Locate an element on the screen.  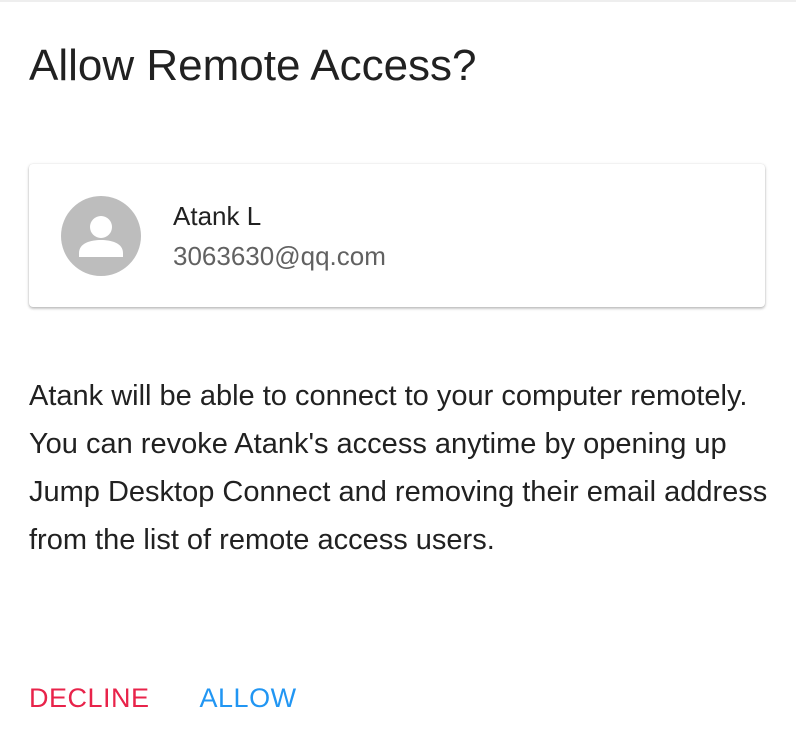
top-divider is located at coordinates (398, 1).